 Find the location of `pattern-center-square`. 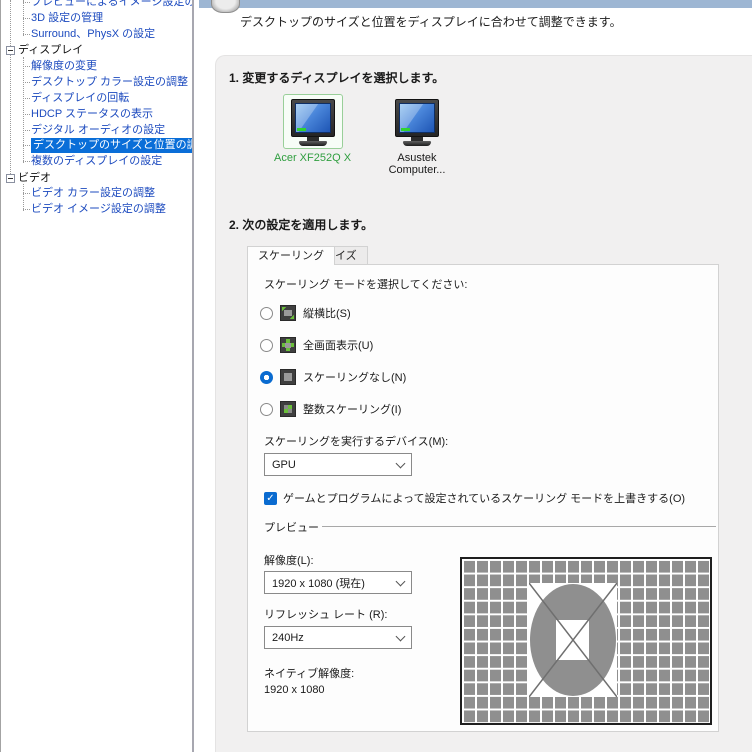

pattern-center-square is located at coordinates (573, 640).